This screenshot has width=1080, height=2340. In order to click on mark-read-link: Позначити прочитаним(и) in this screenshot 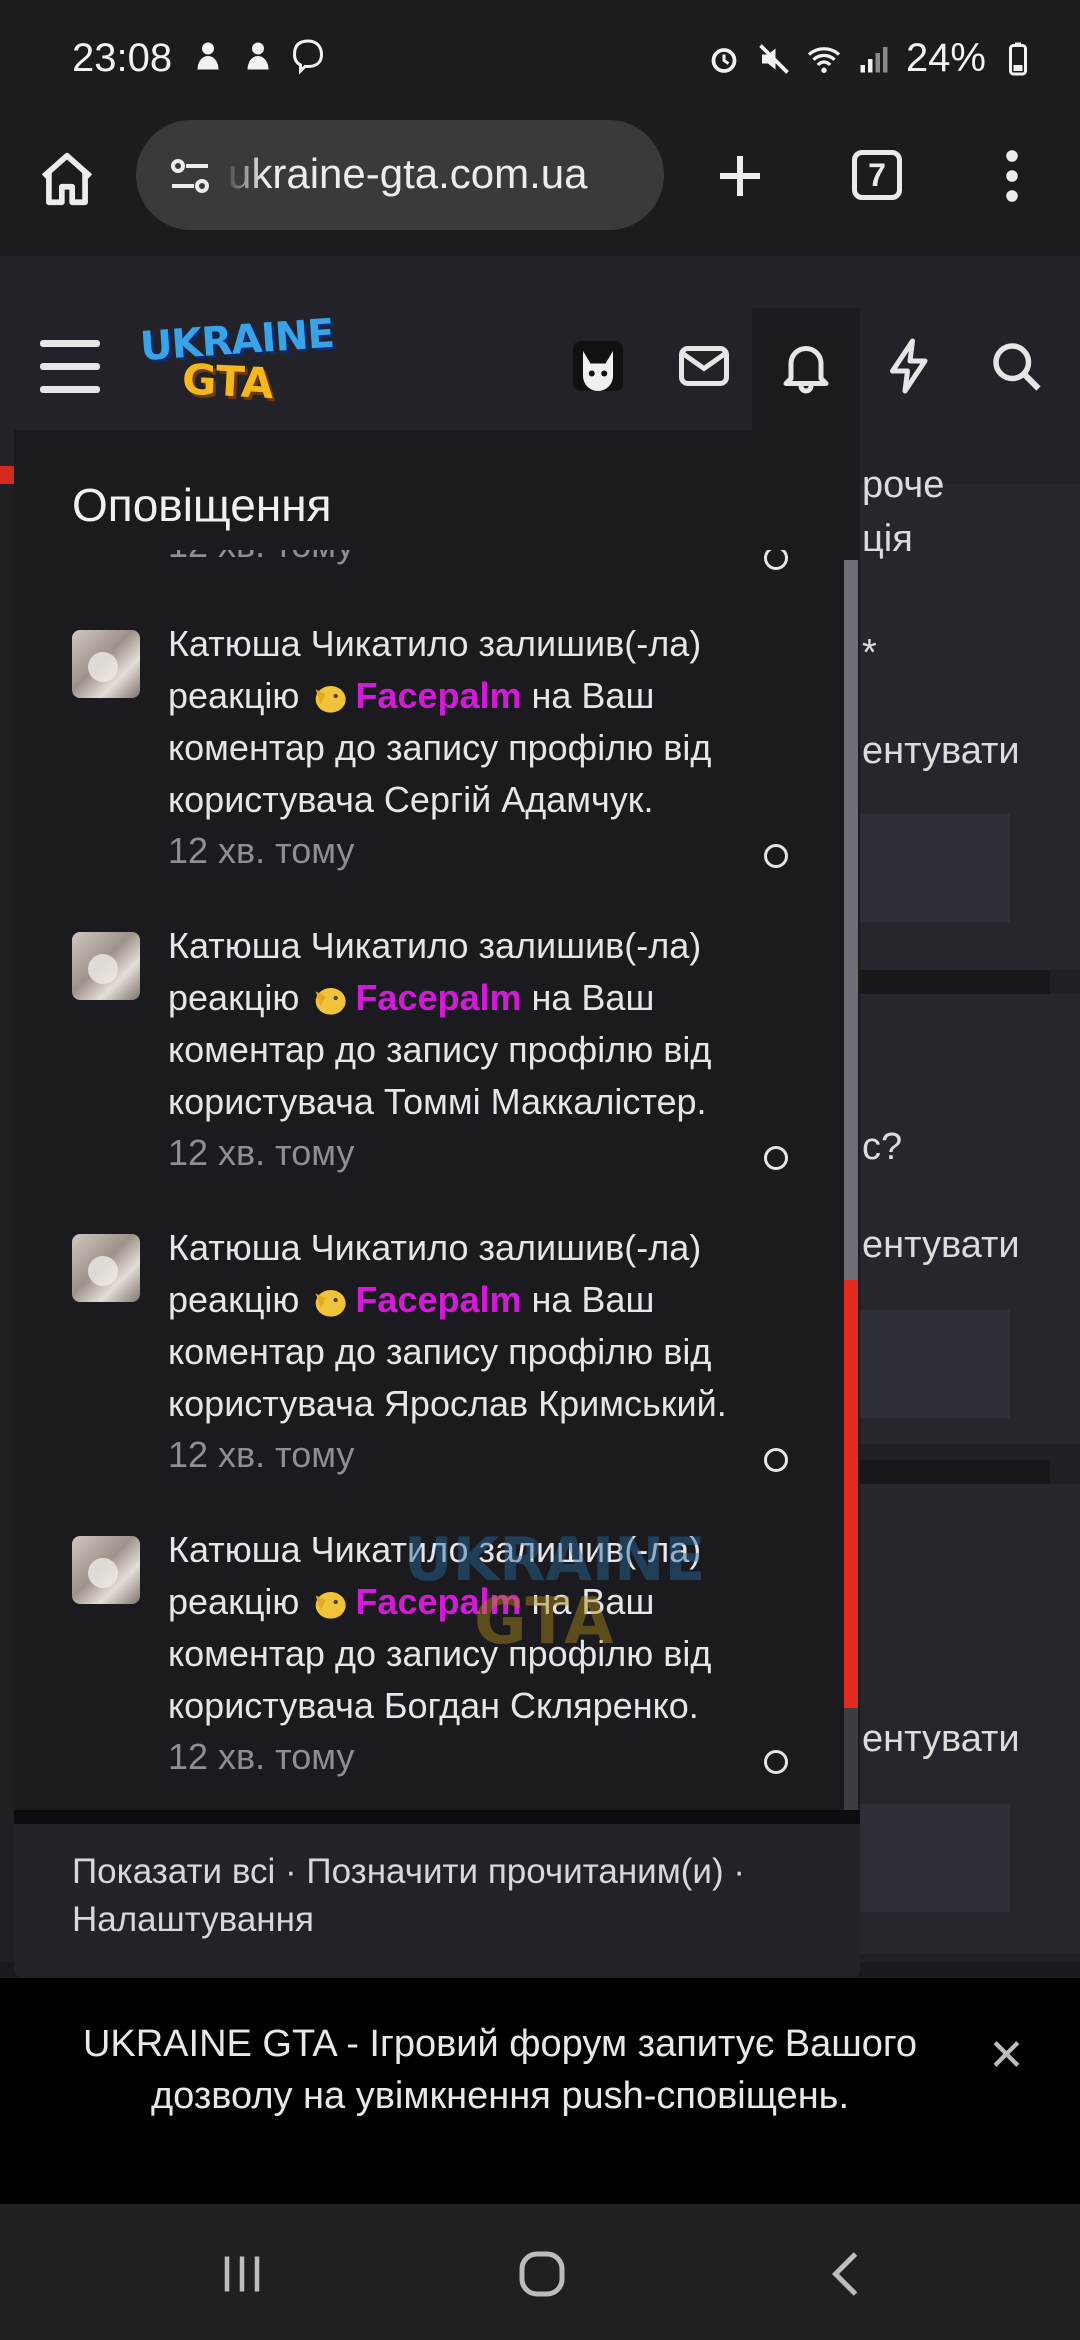, I will do `click(514, 1871)`.